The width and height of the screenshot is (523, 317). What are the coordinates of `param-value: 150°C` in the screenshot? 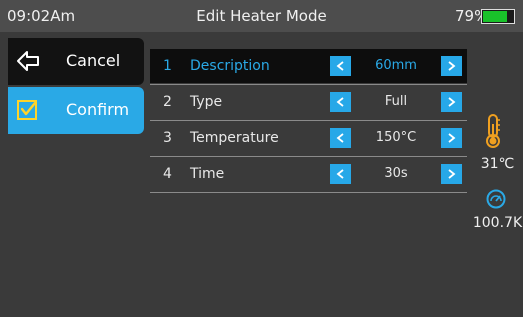 It's located at (396, 137).